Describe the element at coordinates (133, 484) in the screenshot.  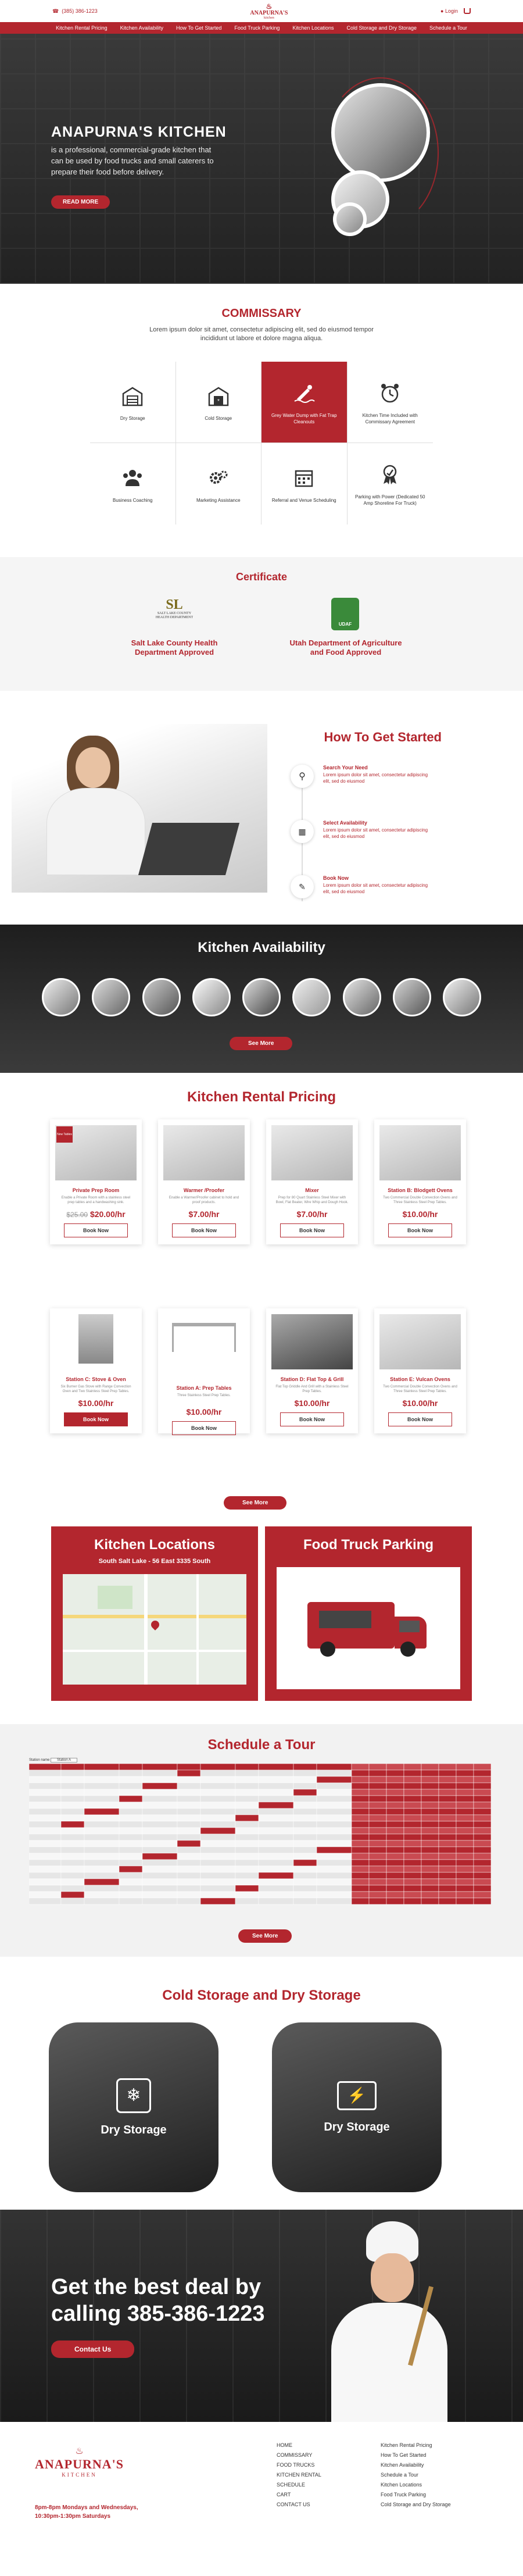
I see `commissary-item-business-coaching: Business Coaching` at that location.